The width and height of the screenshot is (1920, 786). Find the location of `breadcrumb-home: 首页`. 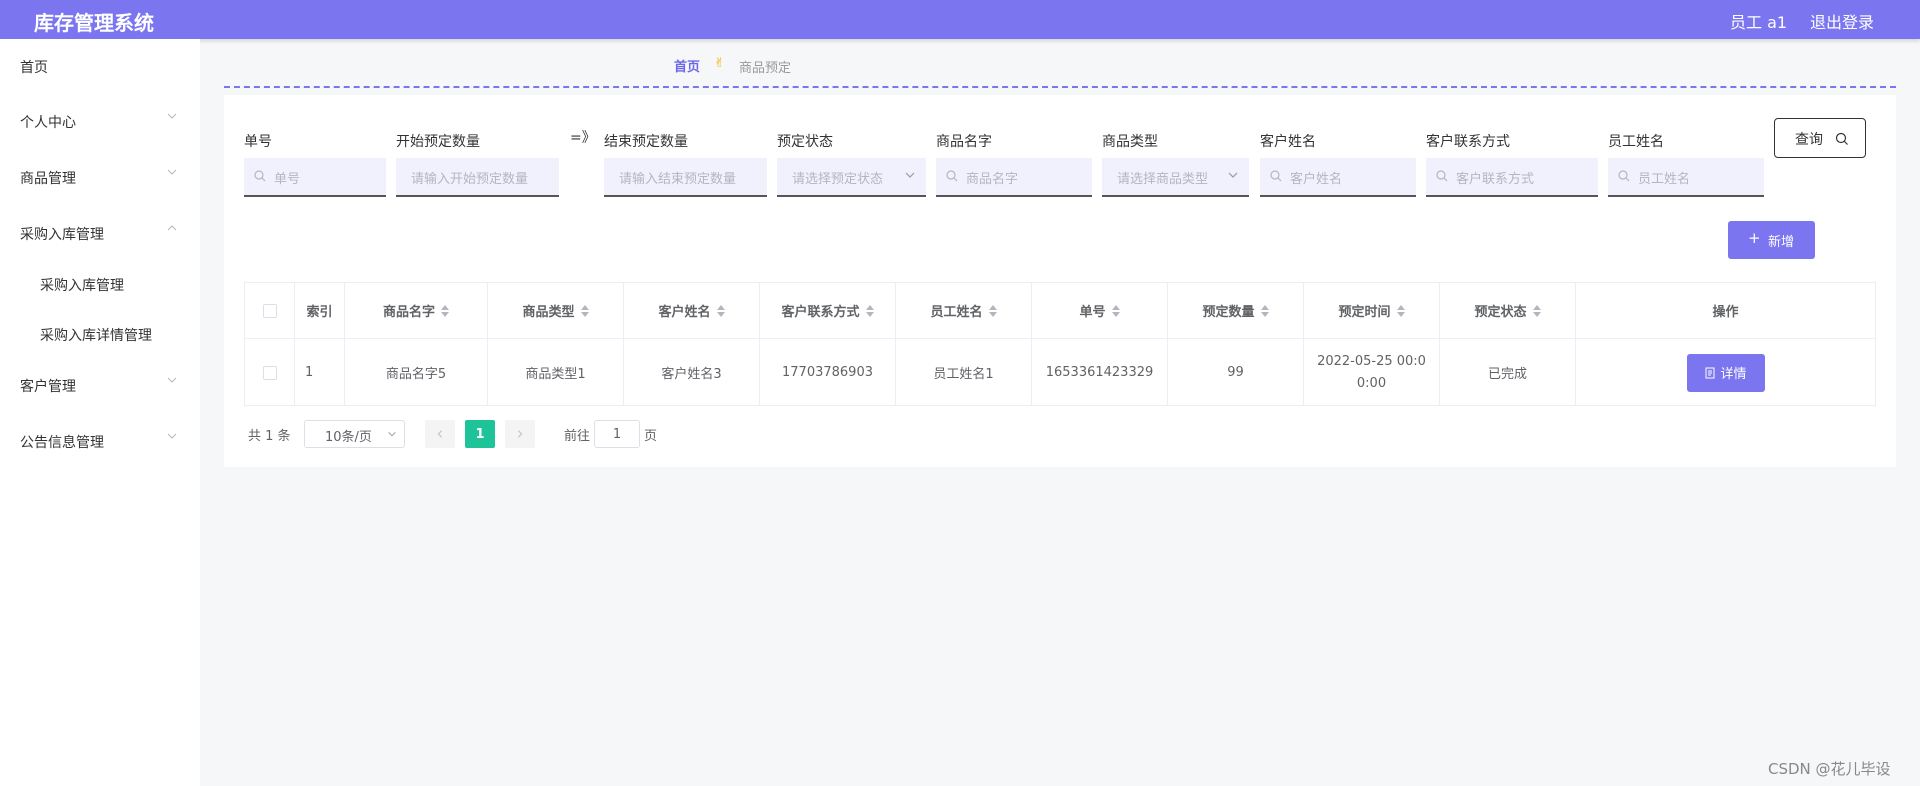

breadcrumb-home: 首页 is located at coordinates (687, 67).